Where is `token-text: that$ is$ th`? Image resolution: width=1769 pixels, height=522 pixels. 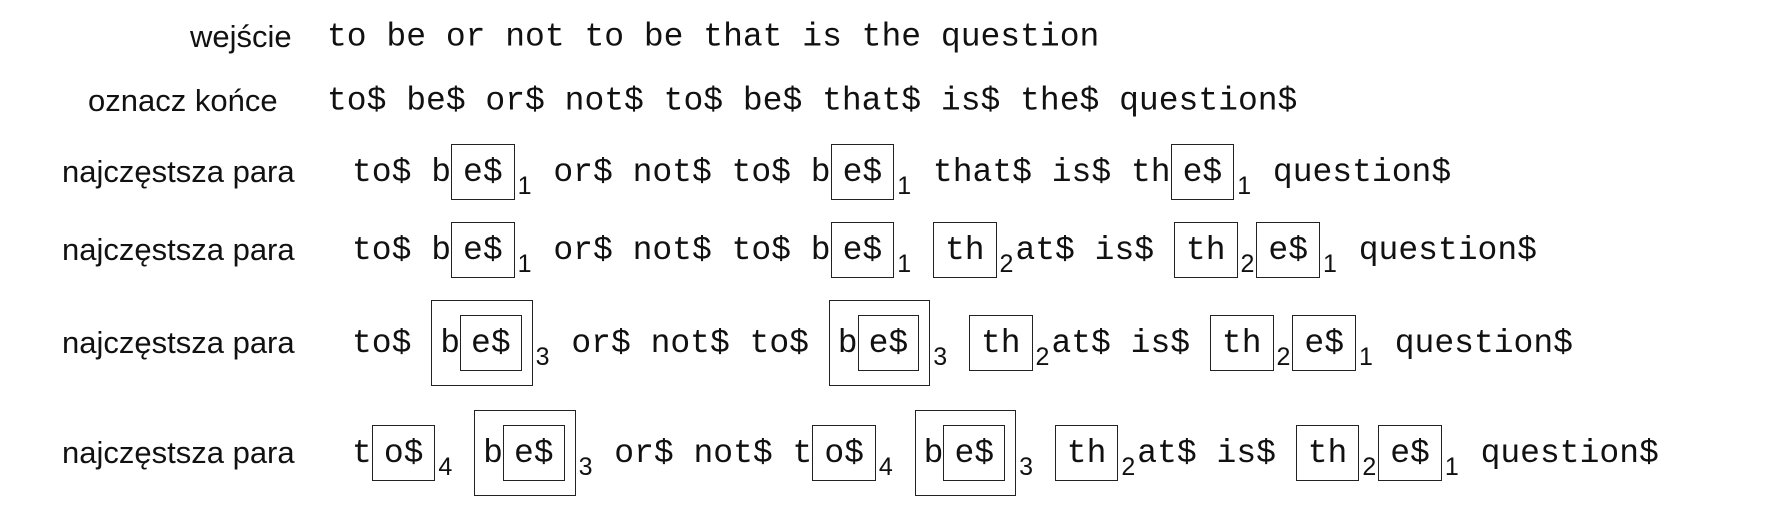 token-text: that$ is$ th is located at coordinates (1042, 172).